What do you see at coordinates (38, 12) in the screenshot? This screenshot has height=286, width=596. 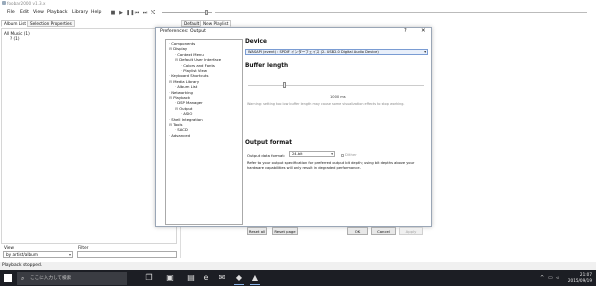 I see `menu-view: View` at bounding box center [38, 12].